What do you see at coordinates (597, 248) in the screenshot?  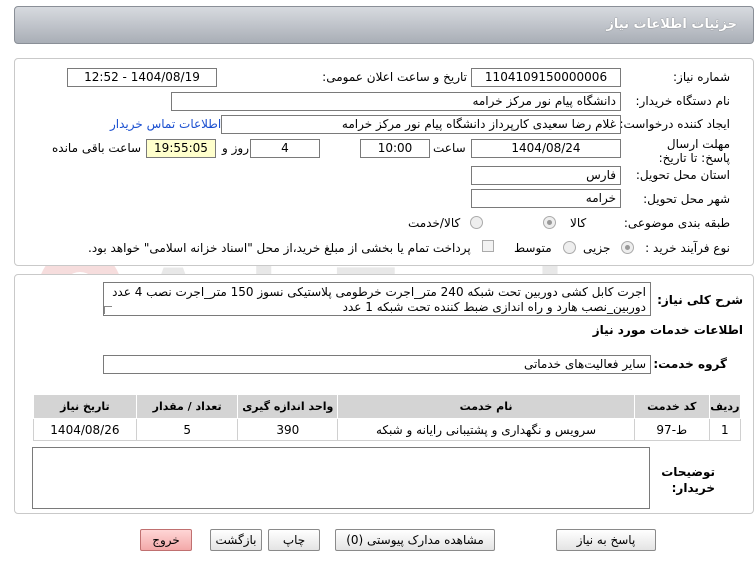 I see `process-option-partial-label: جزیی` at bounding box center [597, 248].